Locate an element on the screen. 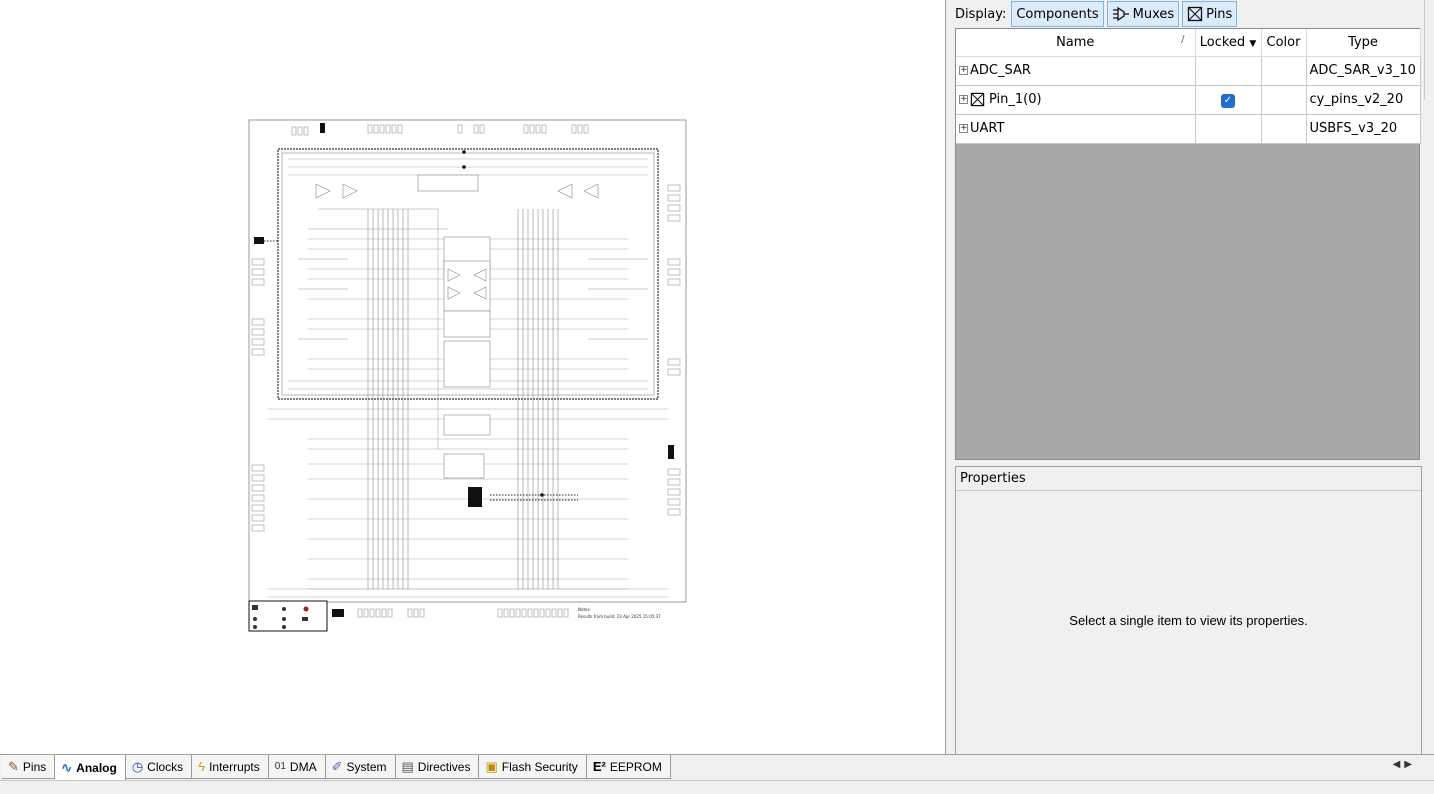  filter-dropdown-icon: ▼ is located at coordinates (1252, 44).